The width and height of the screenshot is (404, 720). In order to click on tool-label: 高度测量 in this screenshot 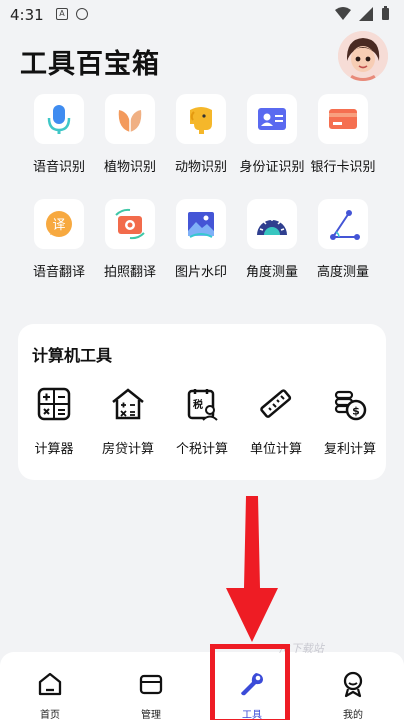, I will do `click(342, 272)`.